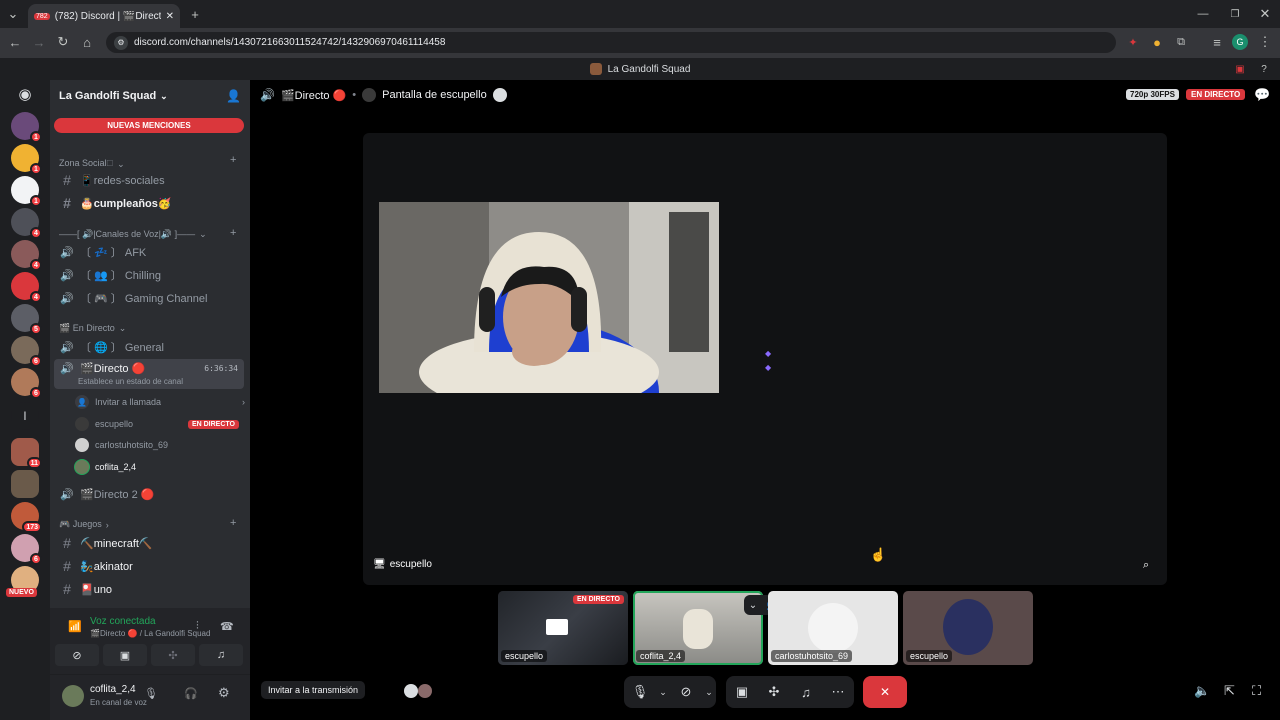 The image size is (1280, 720). I want to click on profile-avatar: G, so click(1240, 42).